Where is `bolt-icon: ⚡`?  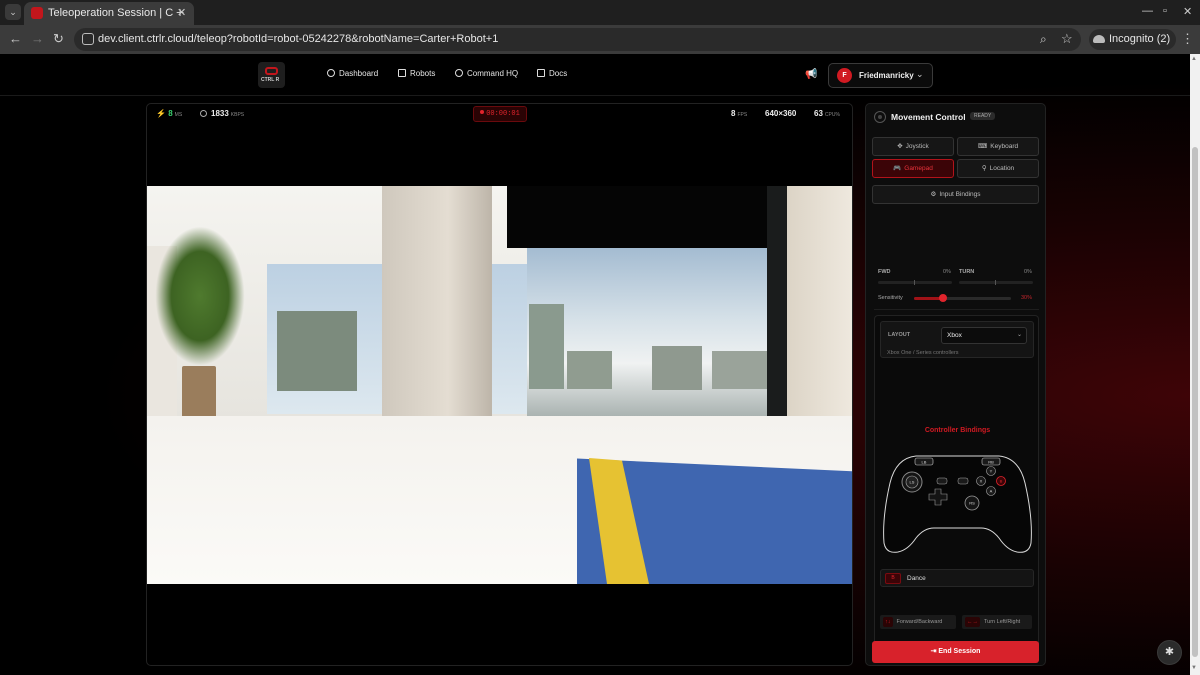
bolt-icon: ⚡ is located at coordinates (161, 113).